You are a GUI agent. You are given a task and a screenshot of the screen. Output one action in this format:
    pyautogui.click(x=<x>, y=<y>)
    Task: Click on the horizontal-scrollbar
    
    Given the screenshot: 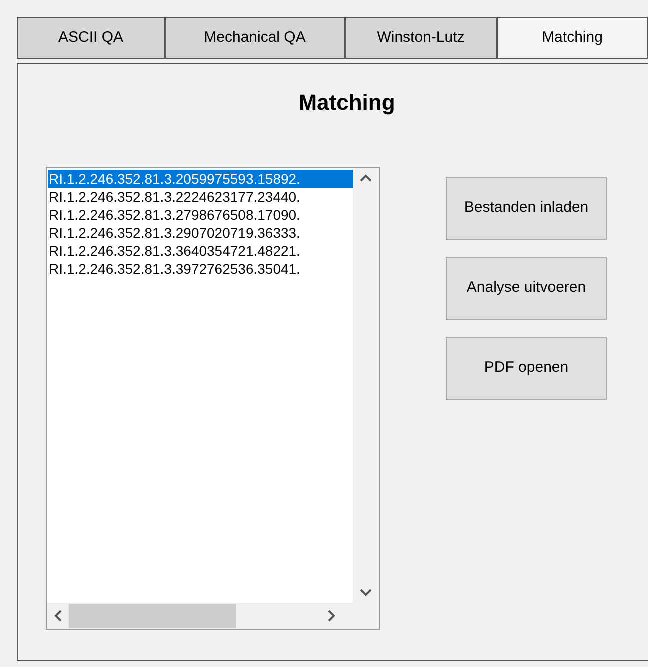 What is the action you would take?
    pyautogui.click(x=213, y=616)
    